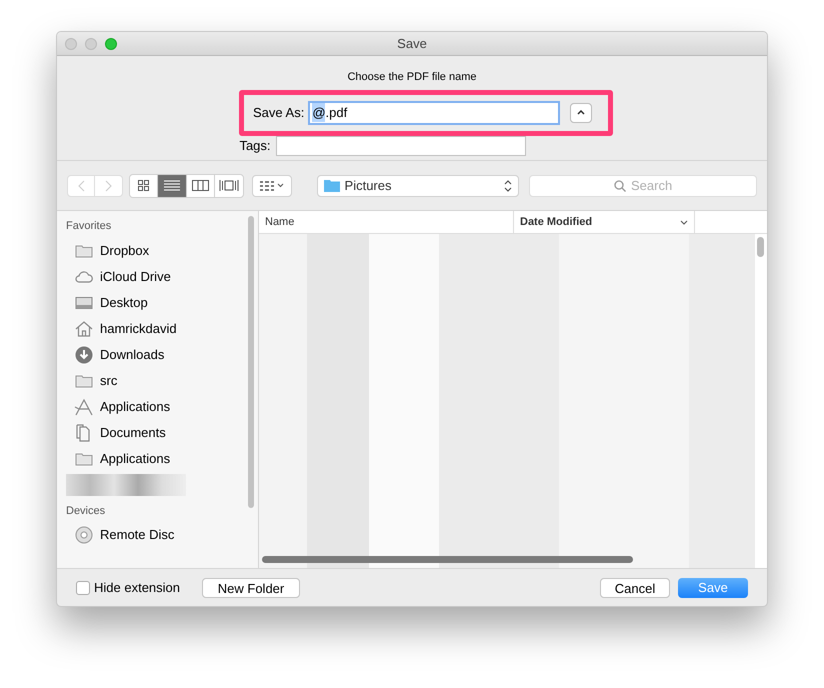  What do you see at coordinates (278, 113) in the screenshot?
I see `save-as-label: Save As:` at bounding box center [278, 113].